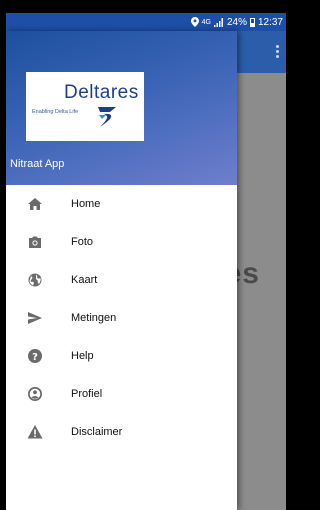 The image size is (320, 510). What do you see at coordinates (94, 318) in the screenshot?
I see `menu-item-label: Metingen` at bounding box center [94, 318].